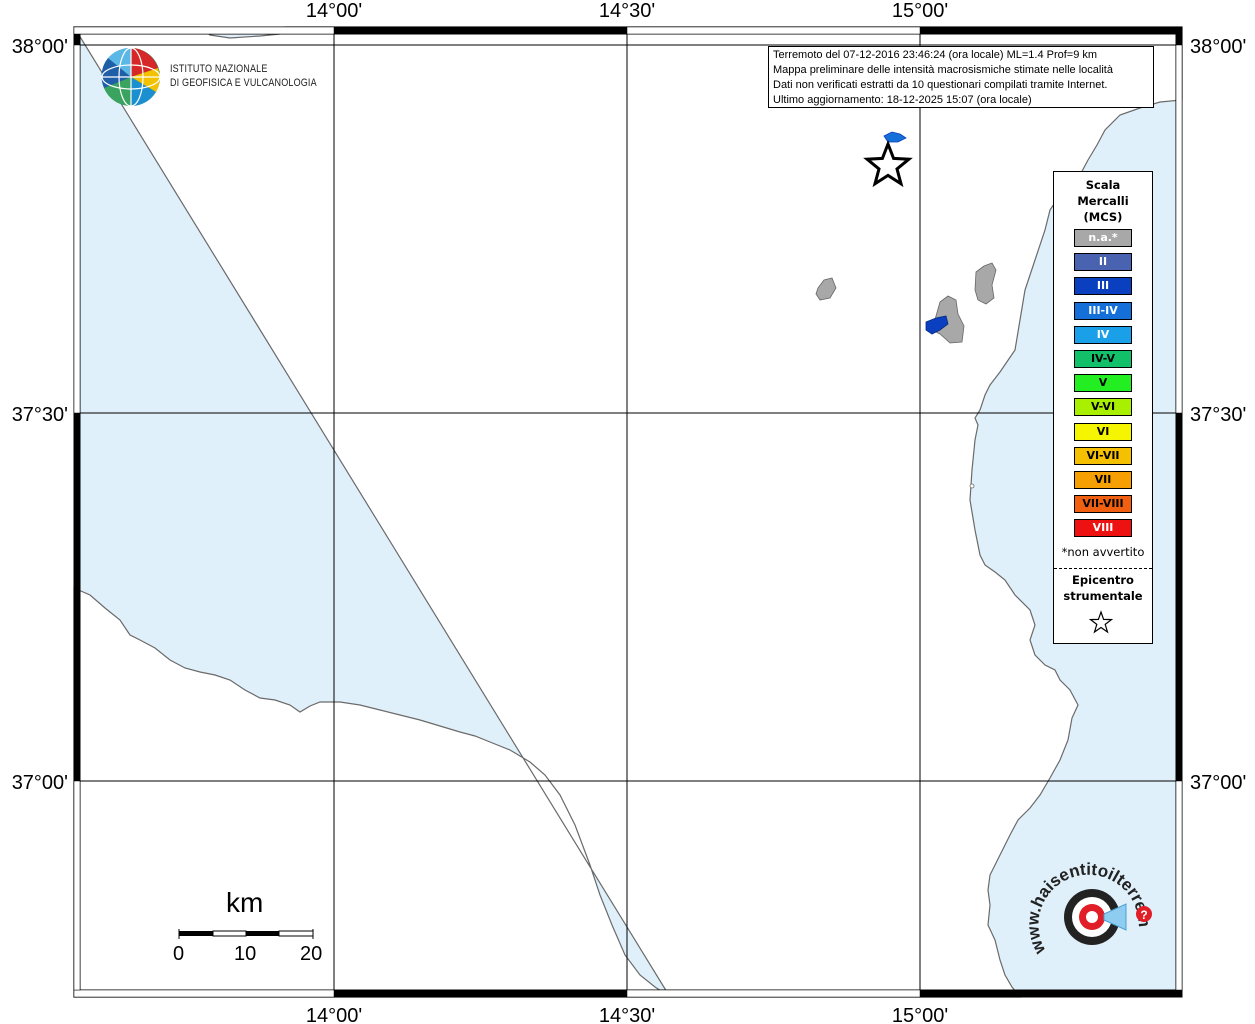  What do you see at coordinates (1103, 568) in the screenshot?
I see `legend-divider` at bounding box center [1103, 568].